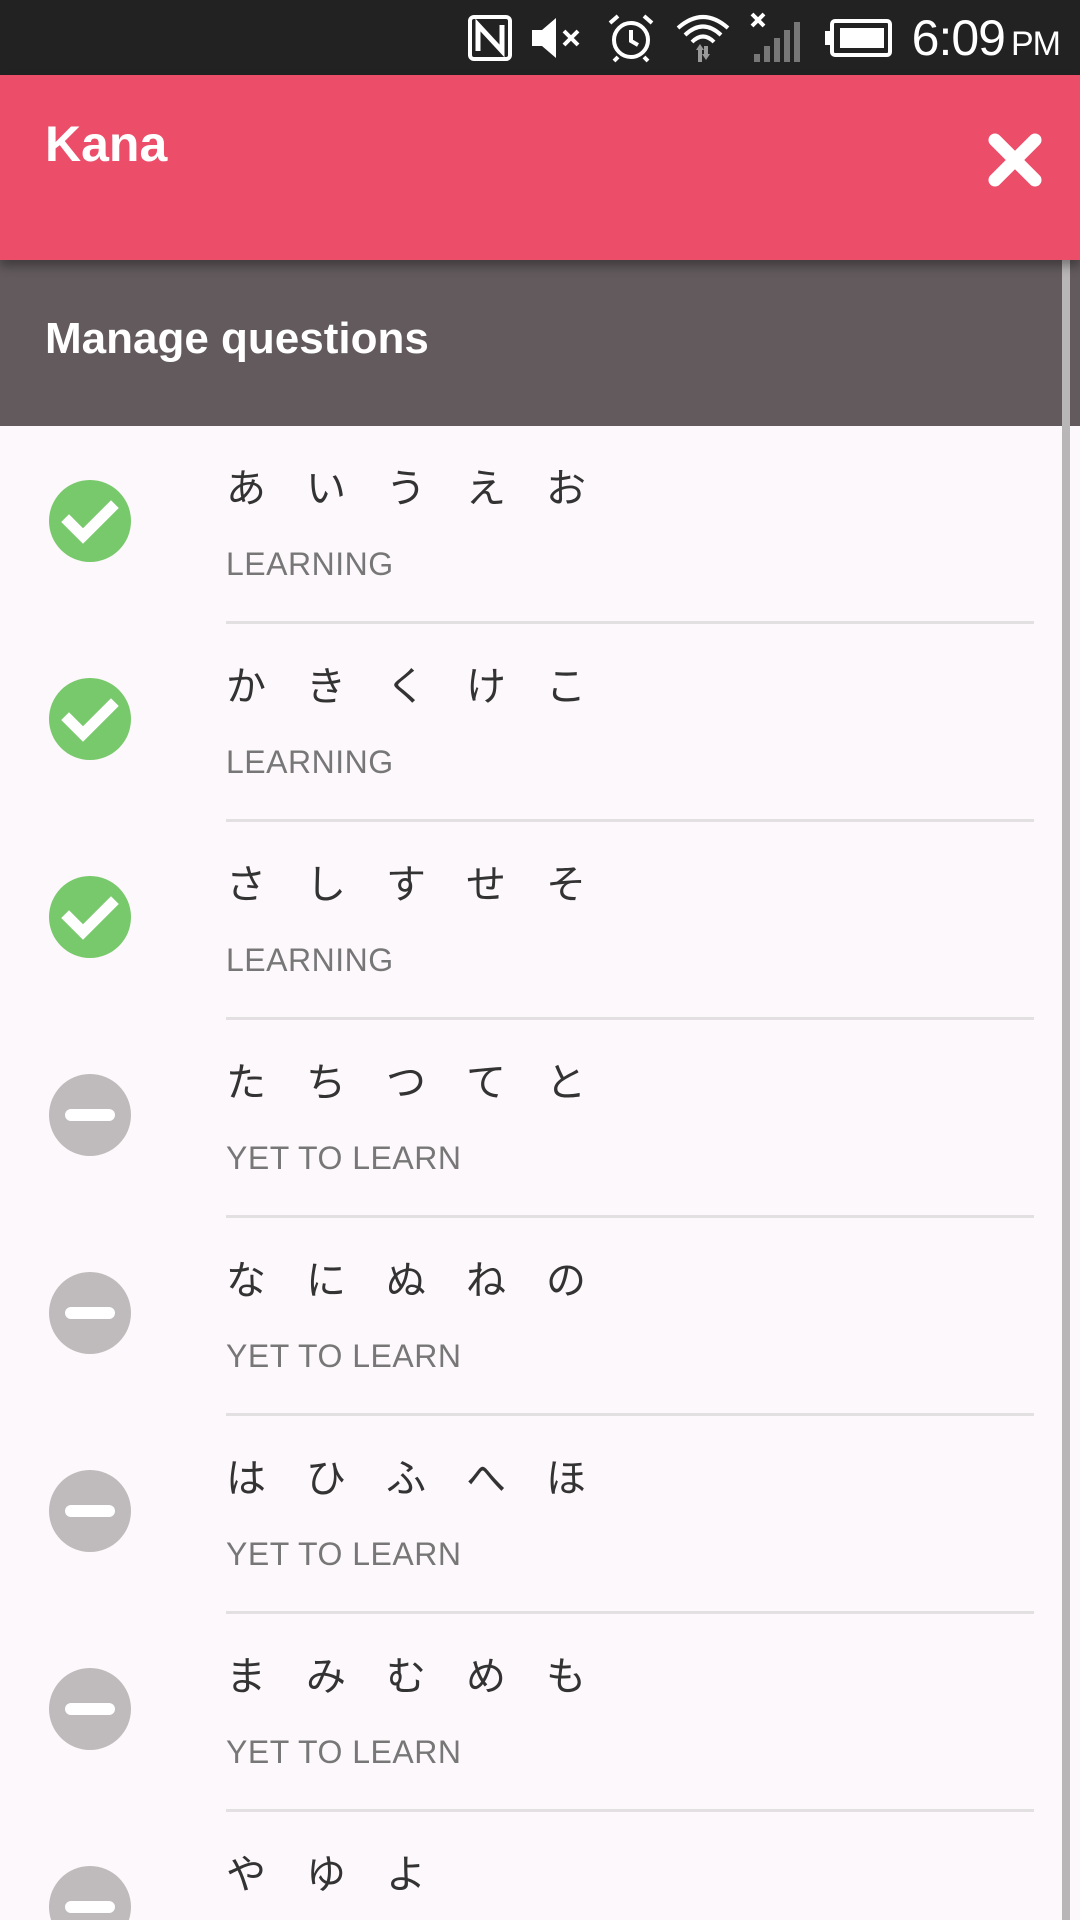 The height and width of the screenshot is (1920, 1080). I want to click on status-time: 6:09 PM, so click(986, 38).